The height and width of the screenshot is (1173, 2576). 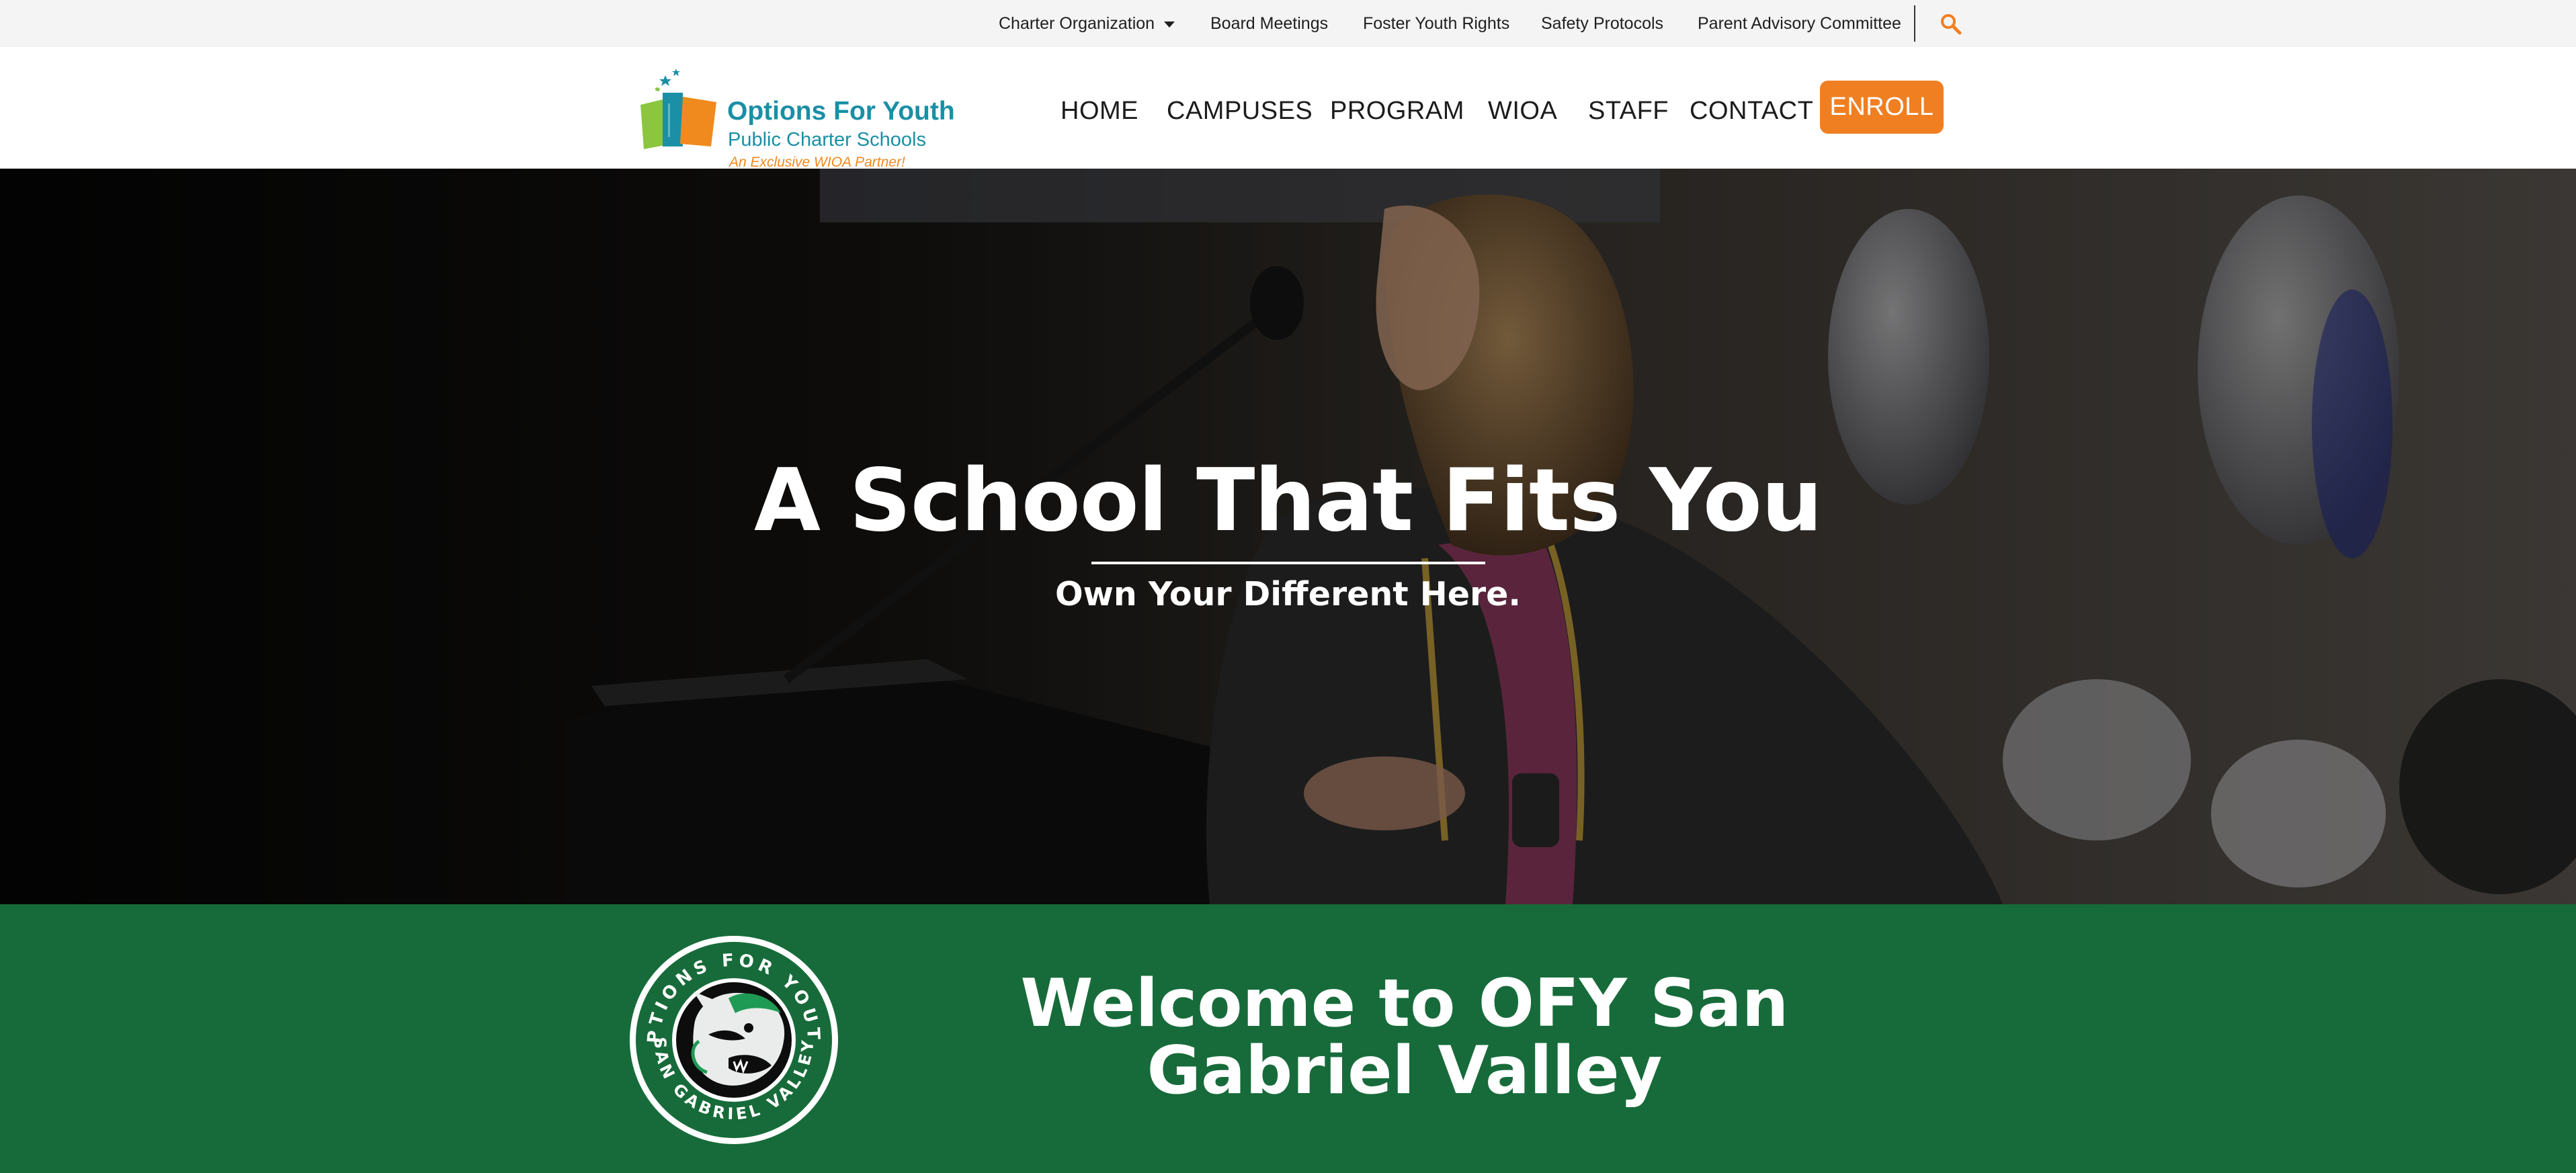 I want to click on school-badge-logo: OPTIONS FOR YOUTH SAN GABRIEL VALLEY, so click(x=733, y=1039).